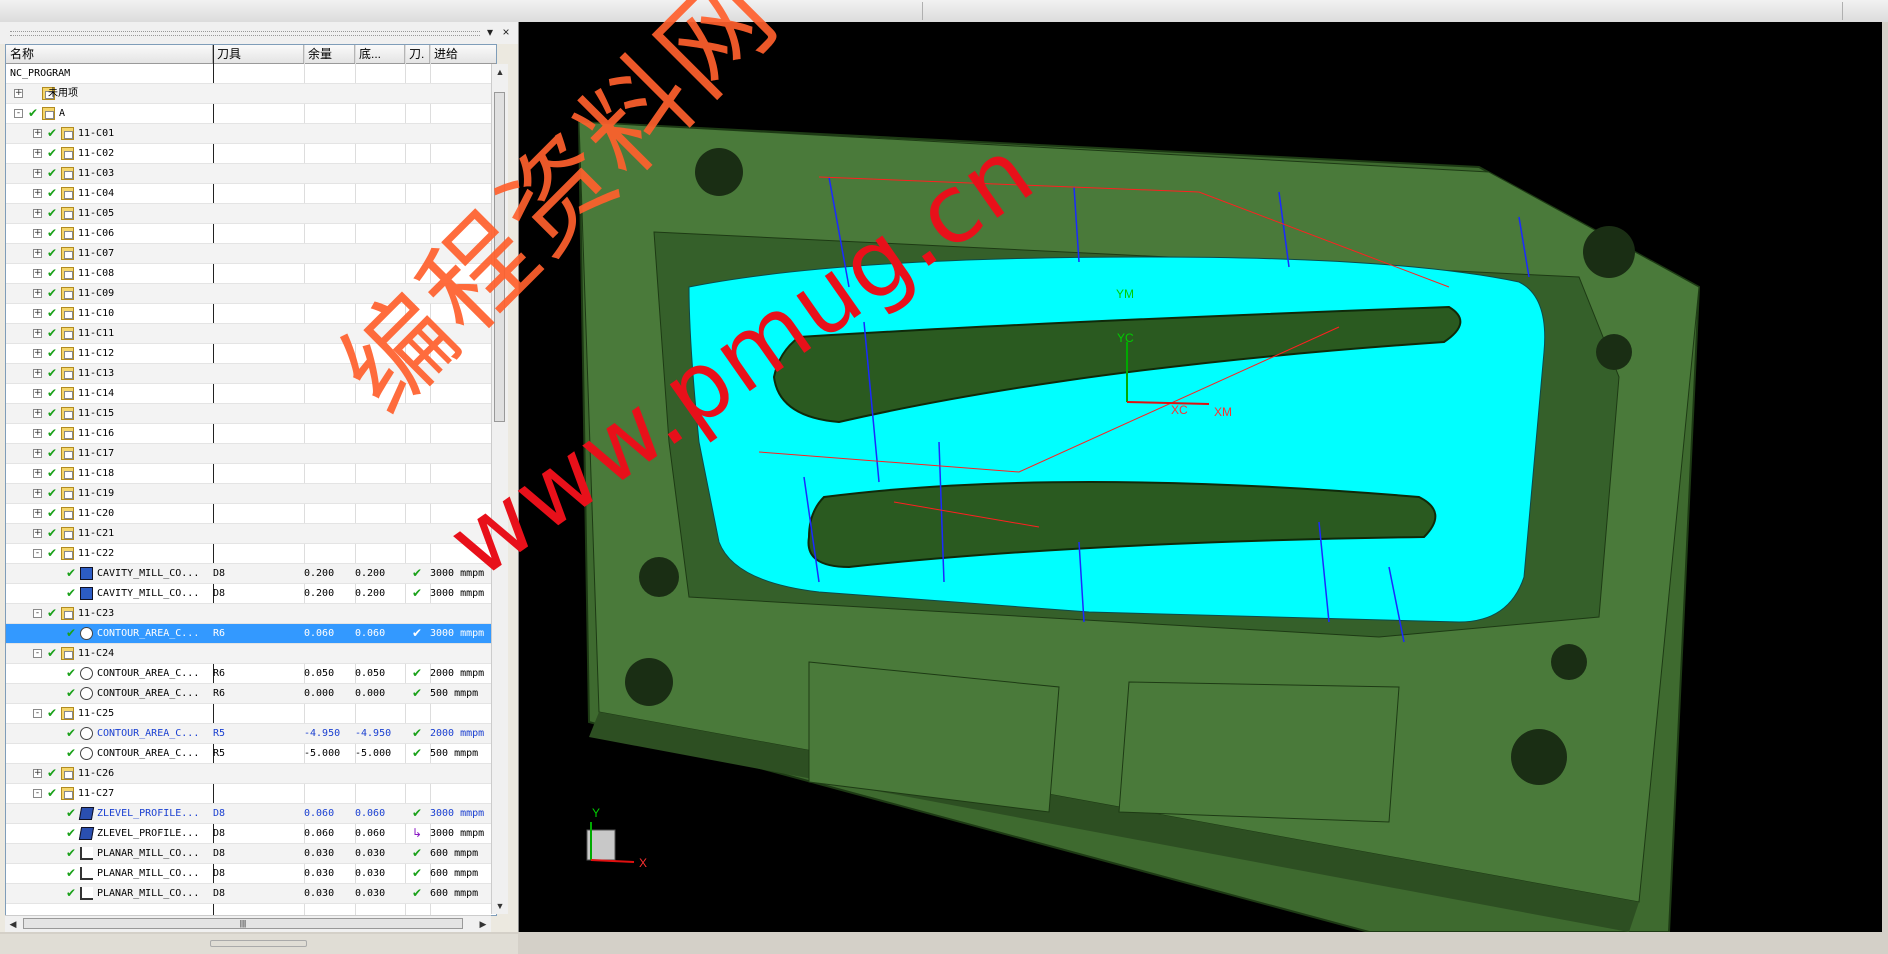 The height and width of the screenshot is (954, 1888). What do you see at coordinates (96, 333) in the screenshot?
I see `row-label: 11-C11` at bounding box center [96, 333].